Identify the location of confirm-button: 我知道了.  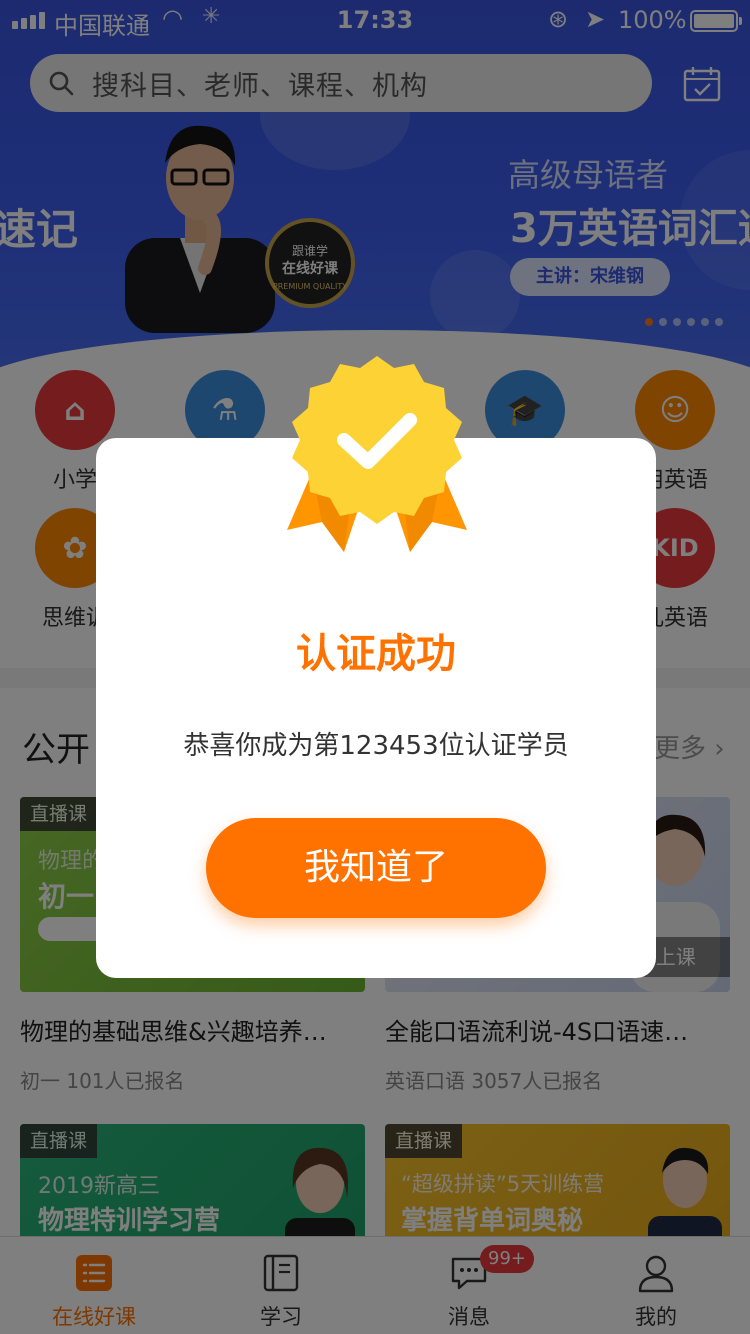
(376, 868).